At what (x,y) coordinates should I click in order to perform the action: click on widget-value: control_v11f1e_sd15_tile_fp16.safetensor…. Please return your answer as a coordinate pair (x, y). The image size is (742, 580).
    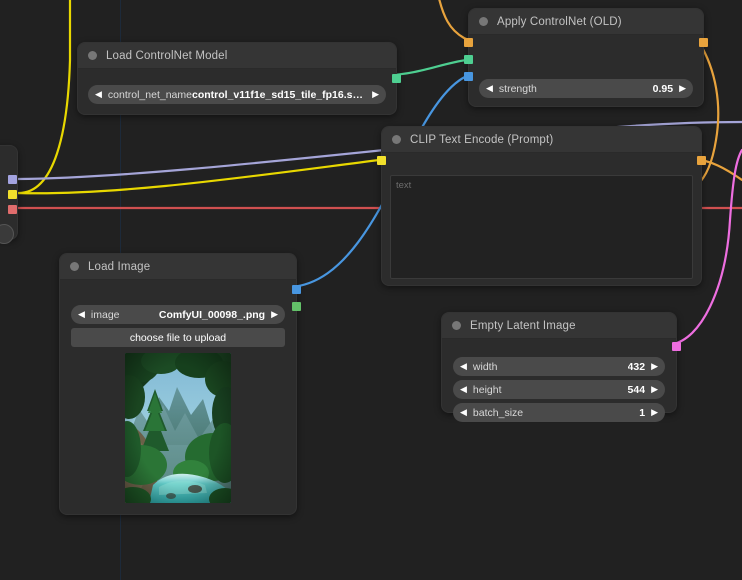
    Looking at the image, I should click on (278, 94).